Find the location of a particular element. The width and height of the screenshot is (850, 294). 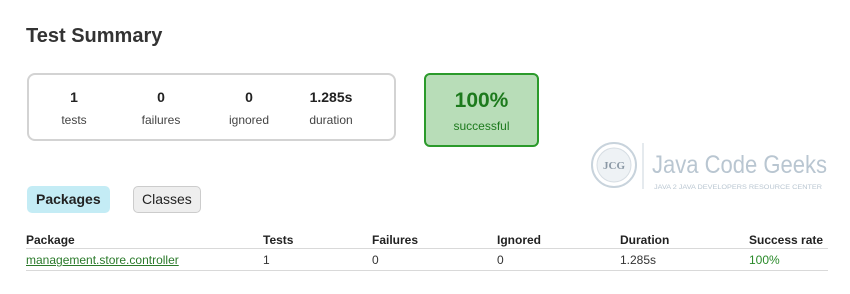

package-link: management.store.controller is located at coordinates (102, 260).